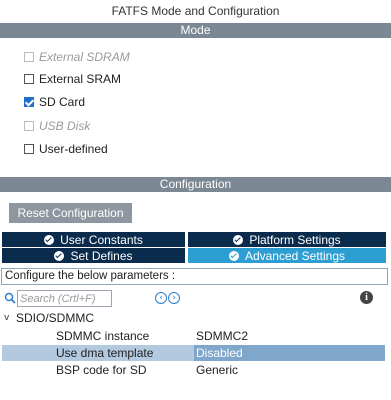 This screenshot has height=400, width=391. Describe the element at coordinates (62, 102) in the screenshot. I see `mode-item-label: SD Card` at that location.